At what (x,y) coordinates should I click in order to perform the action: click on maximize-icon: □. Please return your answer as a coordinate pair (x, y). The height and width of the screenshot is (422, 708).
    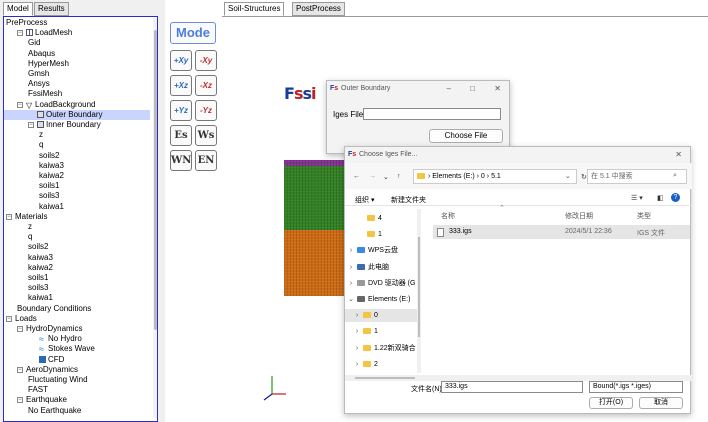
    Looking at the image, I should click on (472, 89).